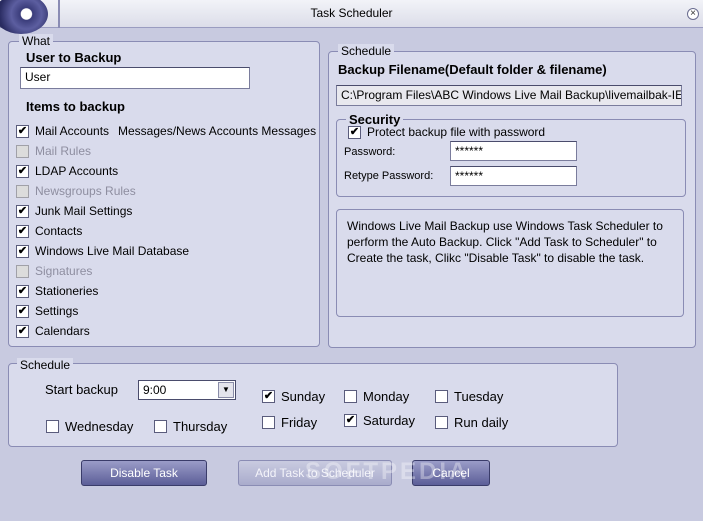 The height and width of the screenshot is (521, 703). What do you see at coordinates (354, 132) in the screenshot?
I see `protect-checkbox: ✔` at bounding box center [354, 132].